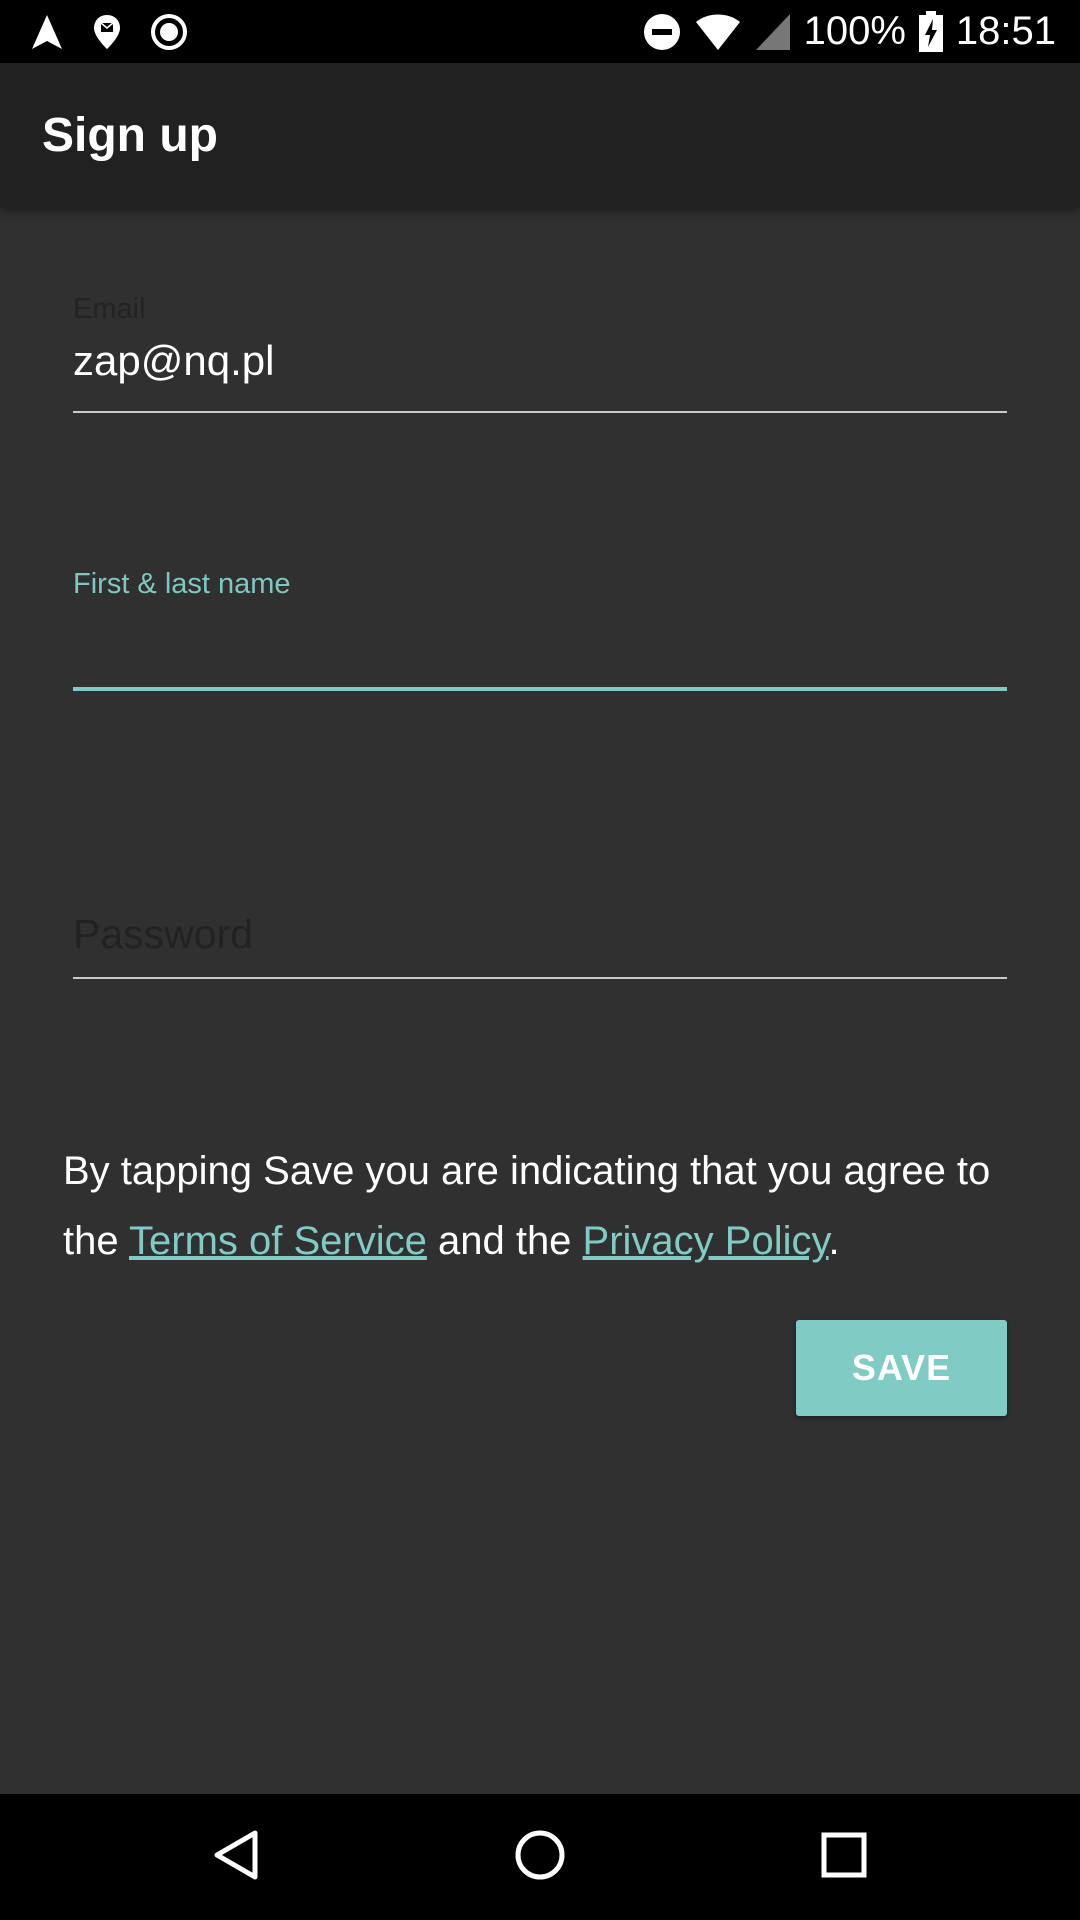 Image resolution: width=1080 pixels, height=1920 pixels. What do you see at coordinates (540, 358) in the screenshot?
I see `email-field: Email zap@nq.pl` at bounding box center [540, 358].